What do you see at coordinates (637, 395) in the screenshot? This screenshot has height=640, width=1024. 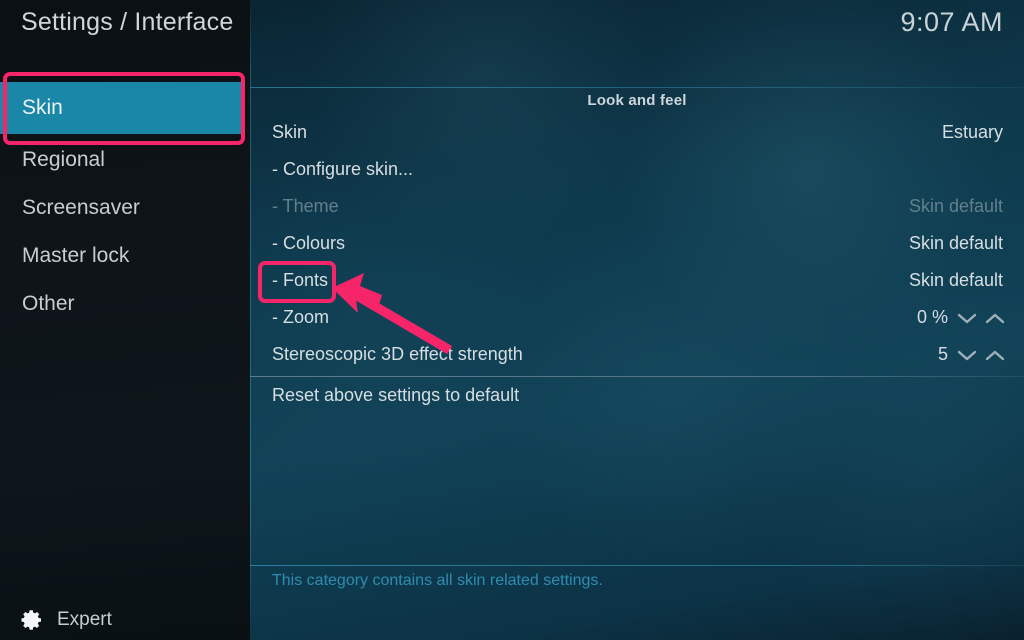 I see `setting-row-reset-to-default: Reset above settings to default` at bounding box center [637, 395].